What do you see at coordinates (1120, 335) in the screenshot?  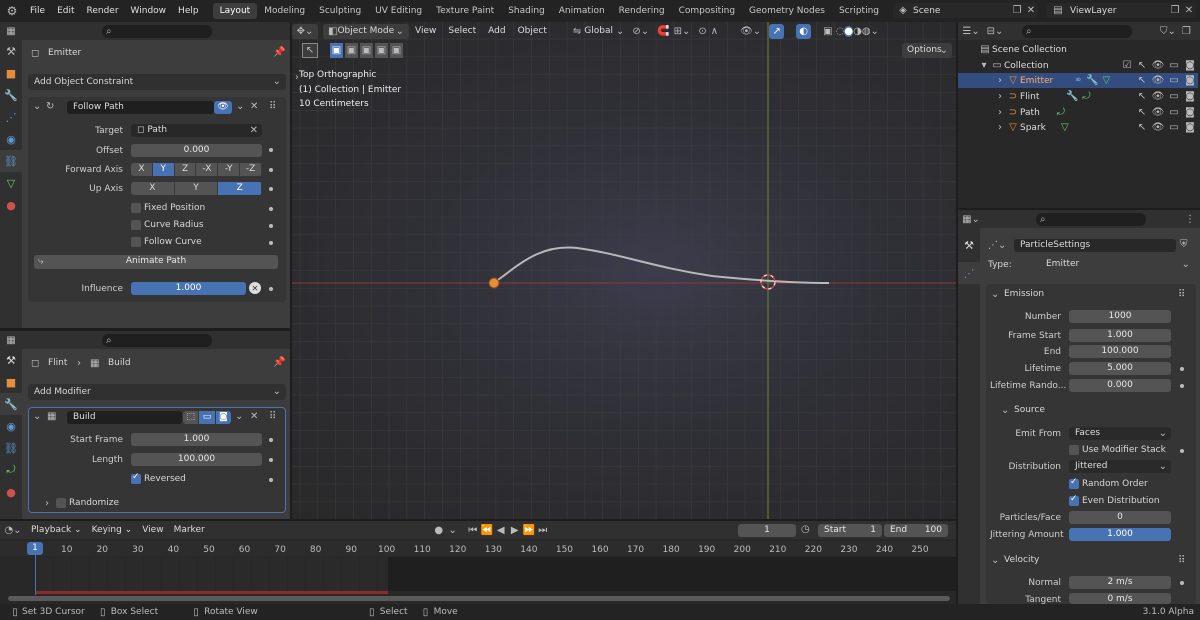 I see `frame-start-field: 1.000` at bounding box center [1120, 335].